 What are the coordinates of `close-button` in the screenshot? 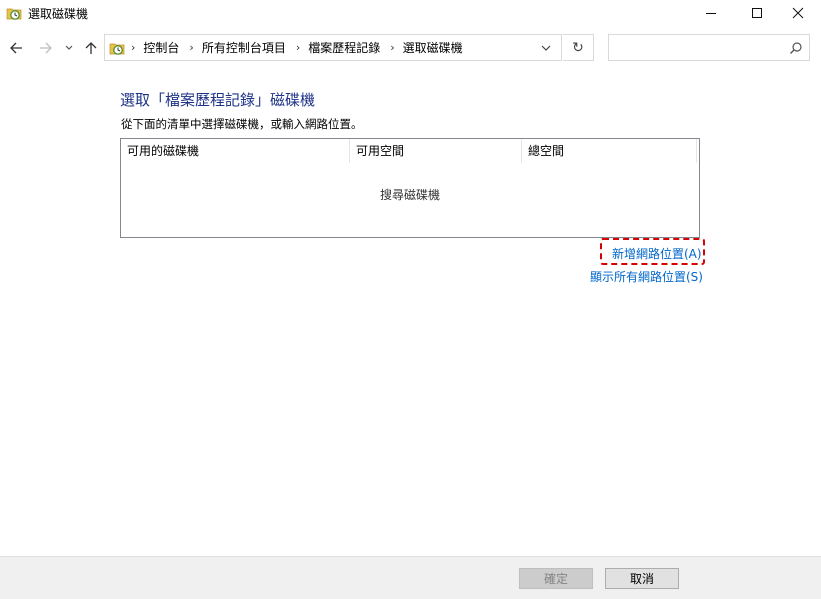 It's located at (798, 13).